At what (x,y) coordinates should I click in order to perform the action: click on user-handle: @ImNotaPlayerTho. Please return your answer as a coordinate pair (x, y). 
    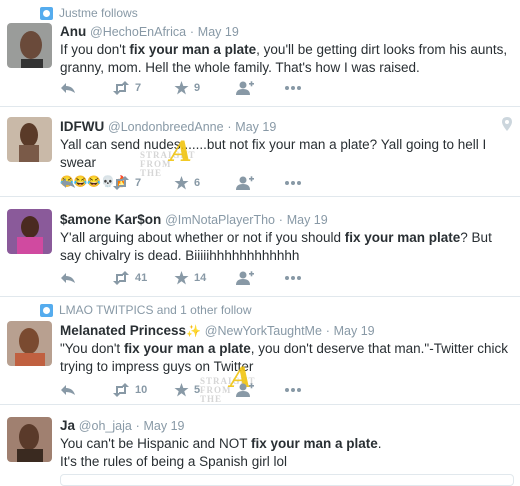
    Looking at the image, I should click on (220, 220).